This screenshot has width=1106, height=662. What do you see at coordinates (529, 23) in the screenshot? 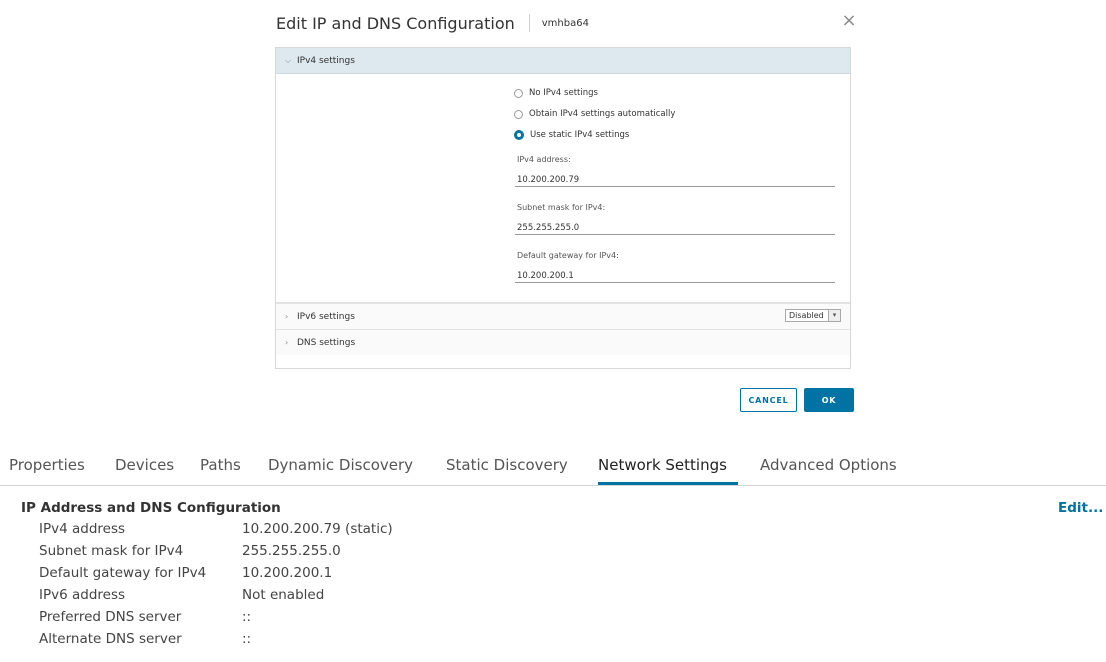
I see `title-divider` at bounding box center [529, 23].